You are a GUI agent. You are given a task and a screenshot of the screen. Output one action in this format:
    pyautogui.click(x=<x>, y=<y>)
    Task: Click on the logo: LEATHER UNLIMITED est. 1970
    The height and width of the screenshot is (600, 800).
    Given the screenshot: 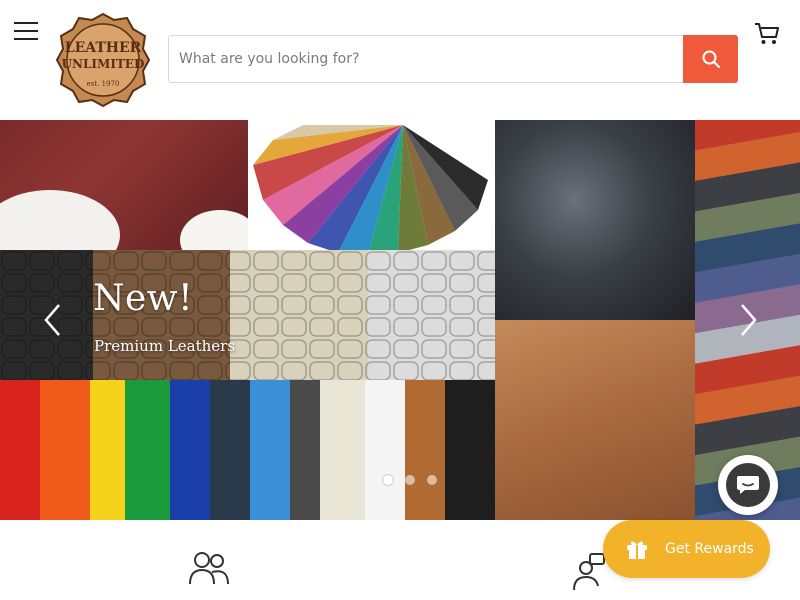 What is the action you would take?
    pyautogui.click(x=103, y=60)
    